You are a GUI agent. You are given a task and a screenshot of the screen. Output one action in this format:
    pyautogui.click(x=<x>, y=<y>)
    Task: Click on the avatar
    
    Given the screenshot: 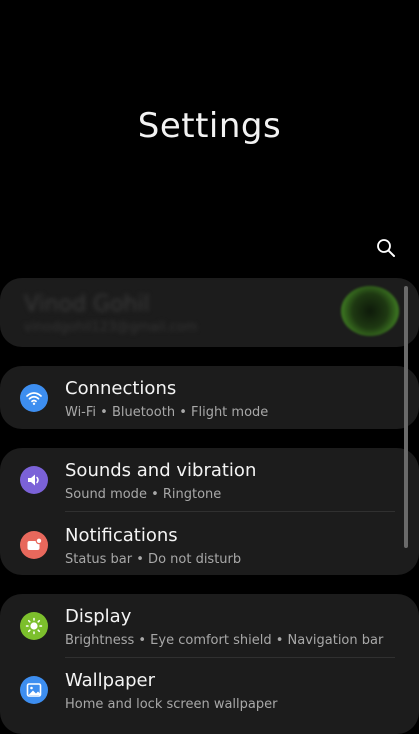 What is the action you would take?
    pyautogui.click(x=370, y=311)
    